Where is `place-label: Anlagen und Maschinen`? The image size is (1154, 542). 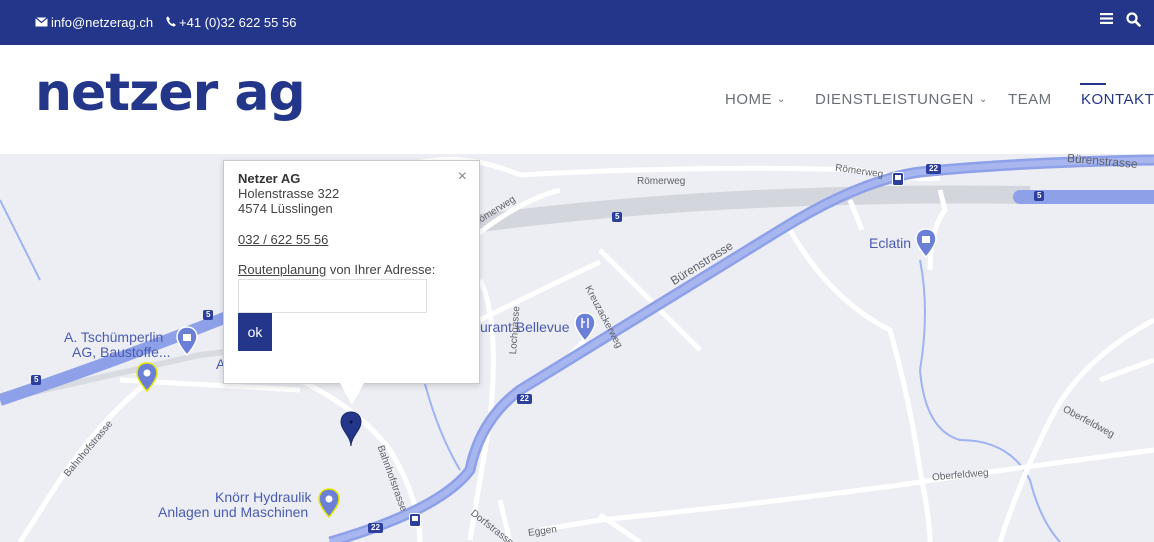
place-label: Anlagen und Maschinen is located at coordinates (233, 512).